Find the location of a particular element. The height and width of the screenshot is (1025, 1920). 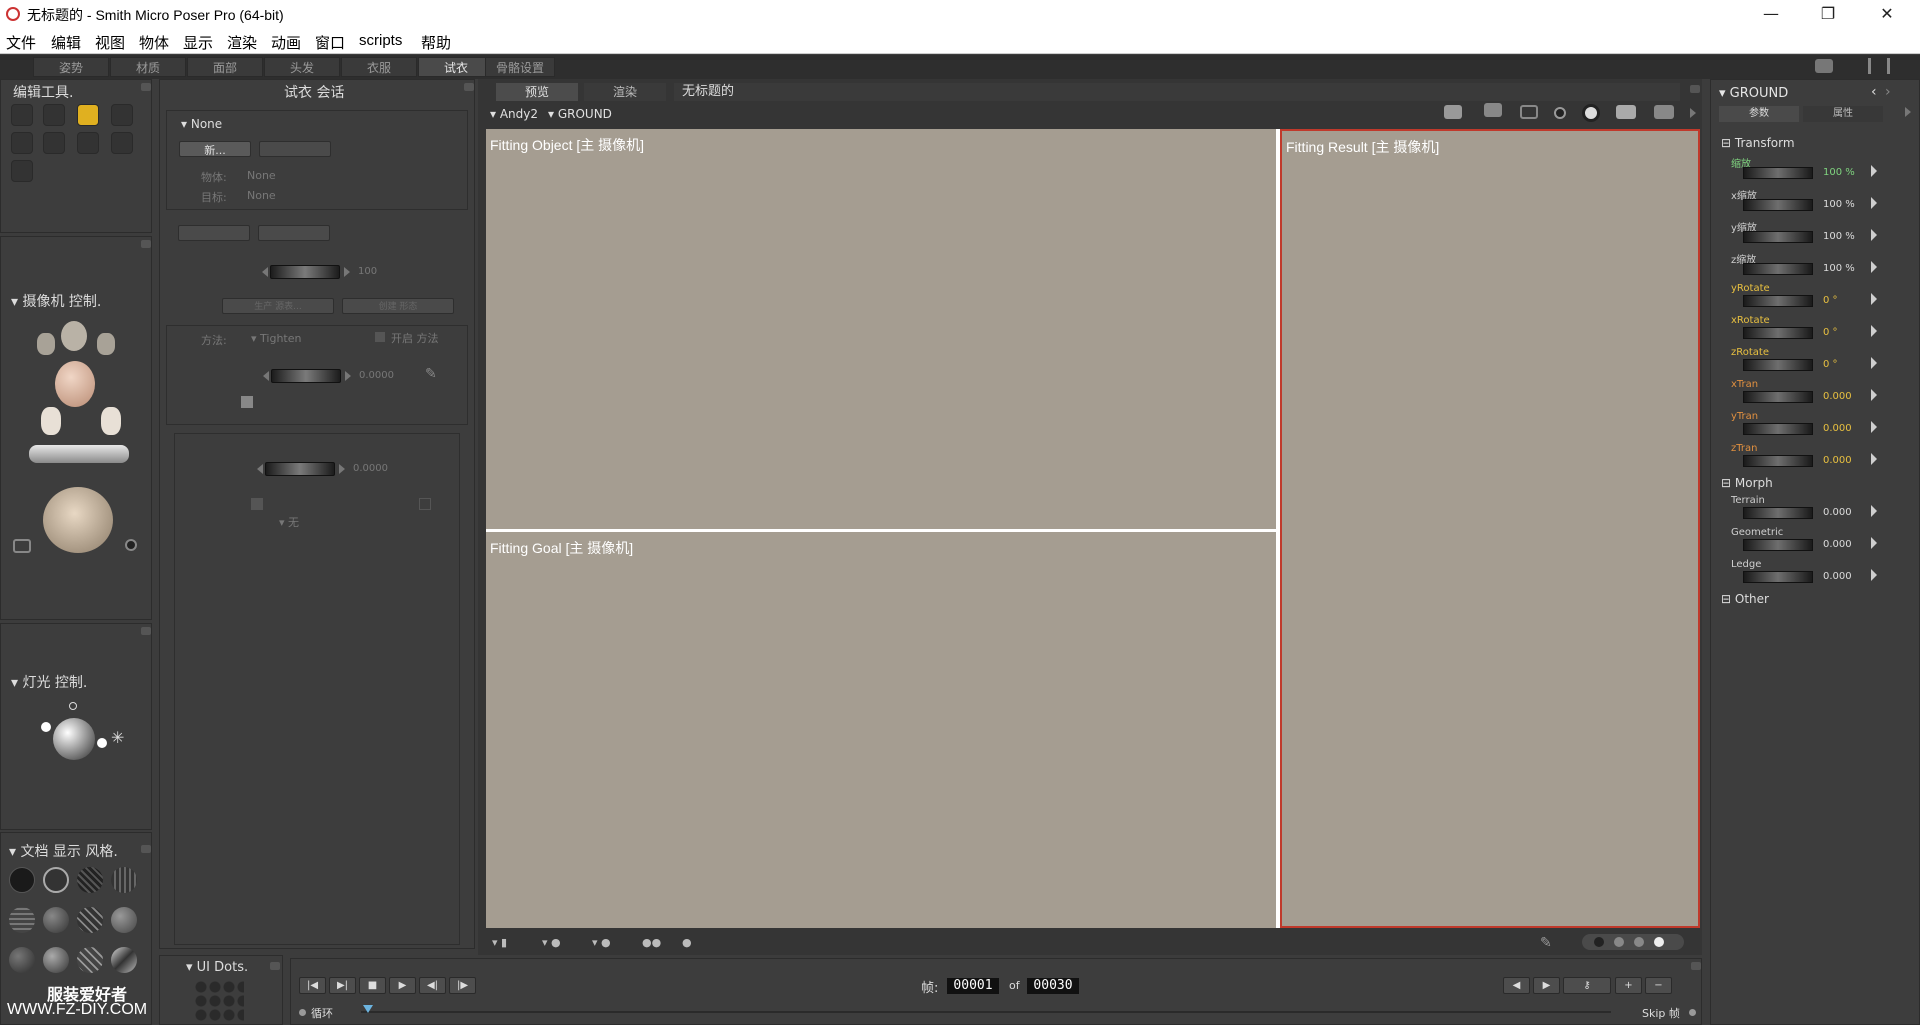

face-camera-icon is located at coordinates (74, 336).